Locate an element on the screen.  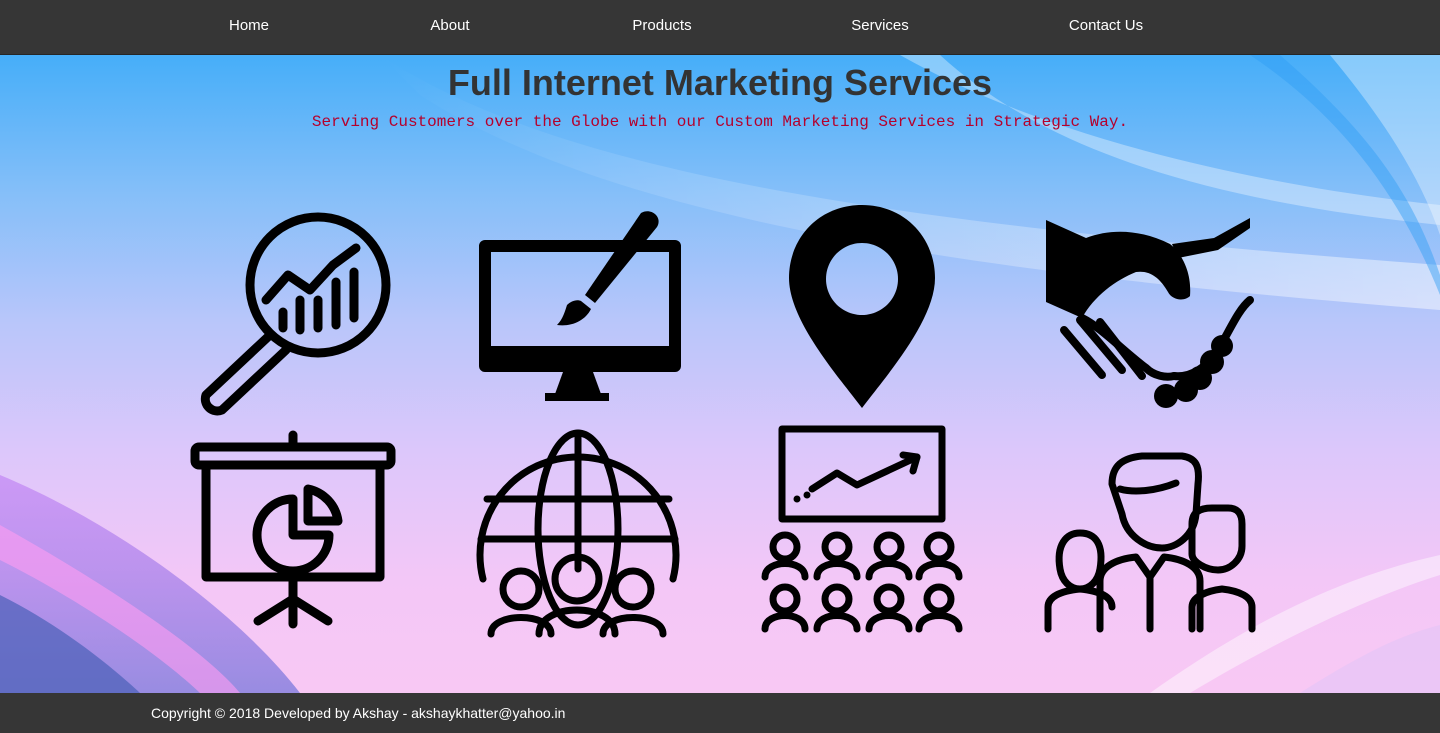
handshake-icon is located at coordinates (1148, 305).